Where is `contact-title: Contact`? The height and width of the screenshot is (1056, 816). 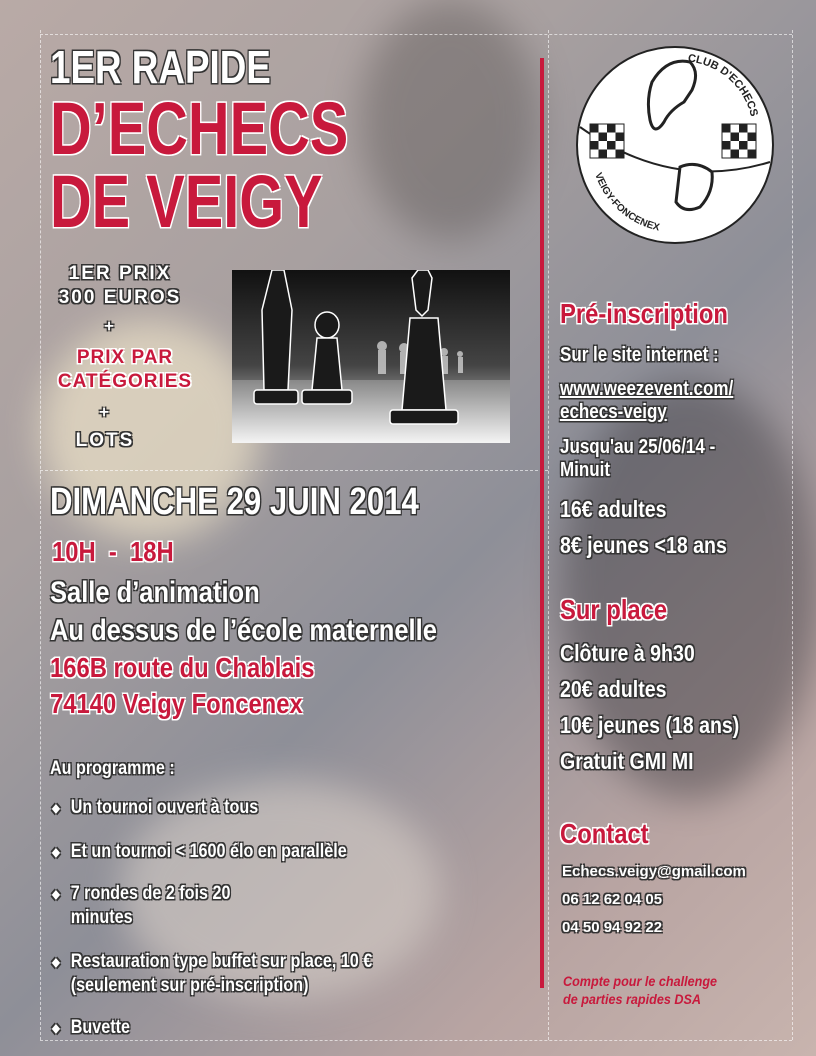 contact-title: Contact is located at coordinates (604, 833).